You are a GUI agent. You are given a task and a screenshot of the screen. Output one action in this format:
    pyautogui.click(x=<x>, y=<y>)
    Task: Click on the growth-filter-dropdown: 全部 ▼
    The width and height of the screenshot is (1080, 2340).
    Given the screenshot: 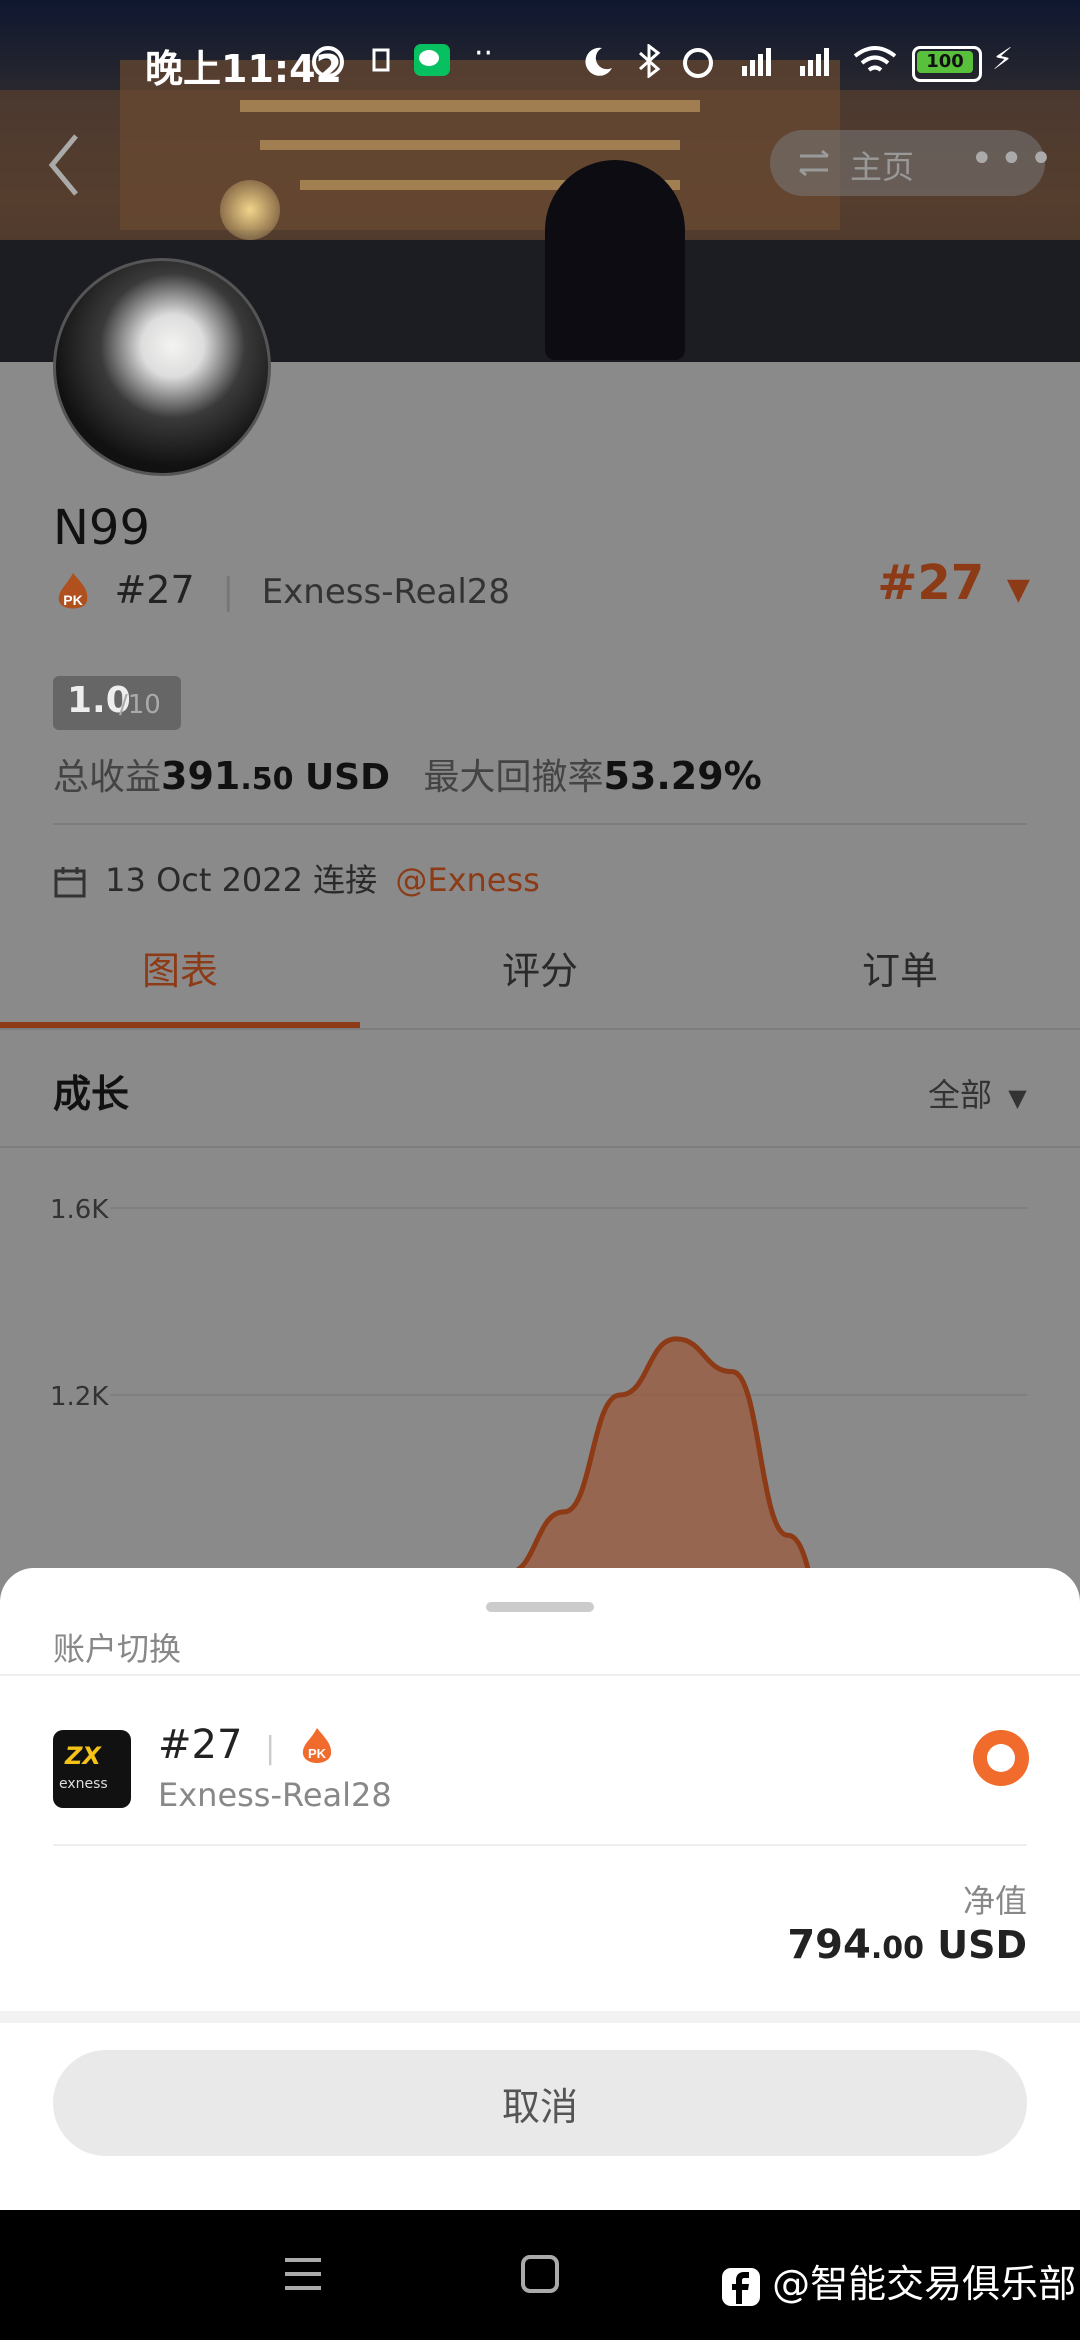 What is the action you would take?
    pyautogui.click(x=977, y=1093)
    